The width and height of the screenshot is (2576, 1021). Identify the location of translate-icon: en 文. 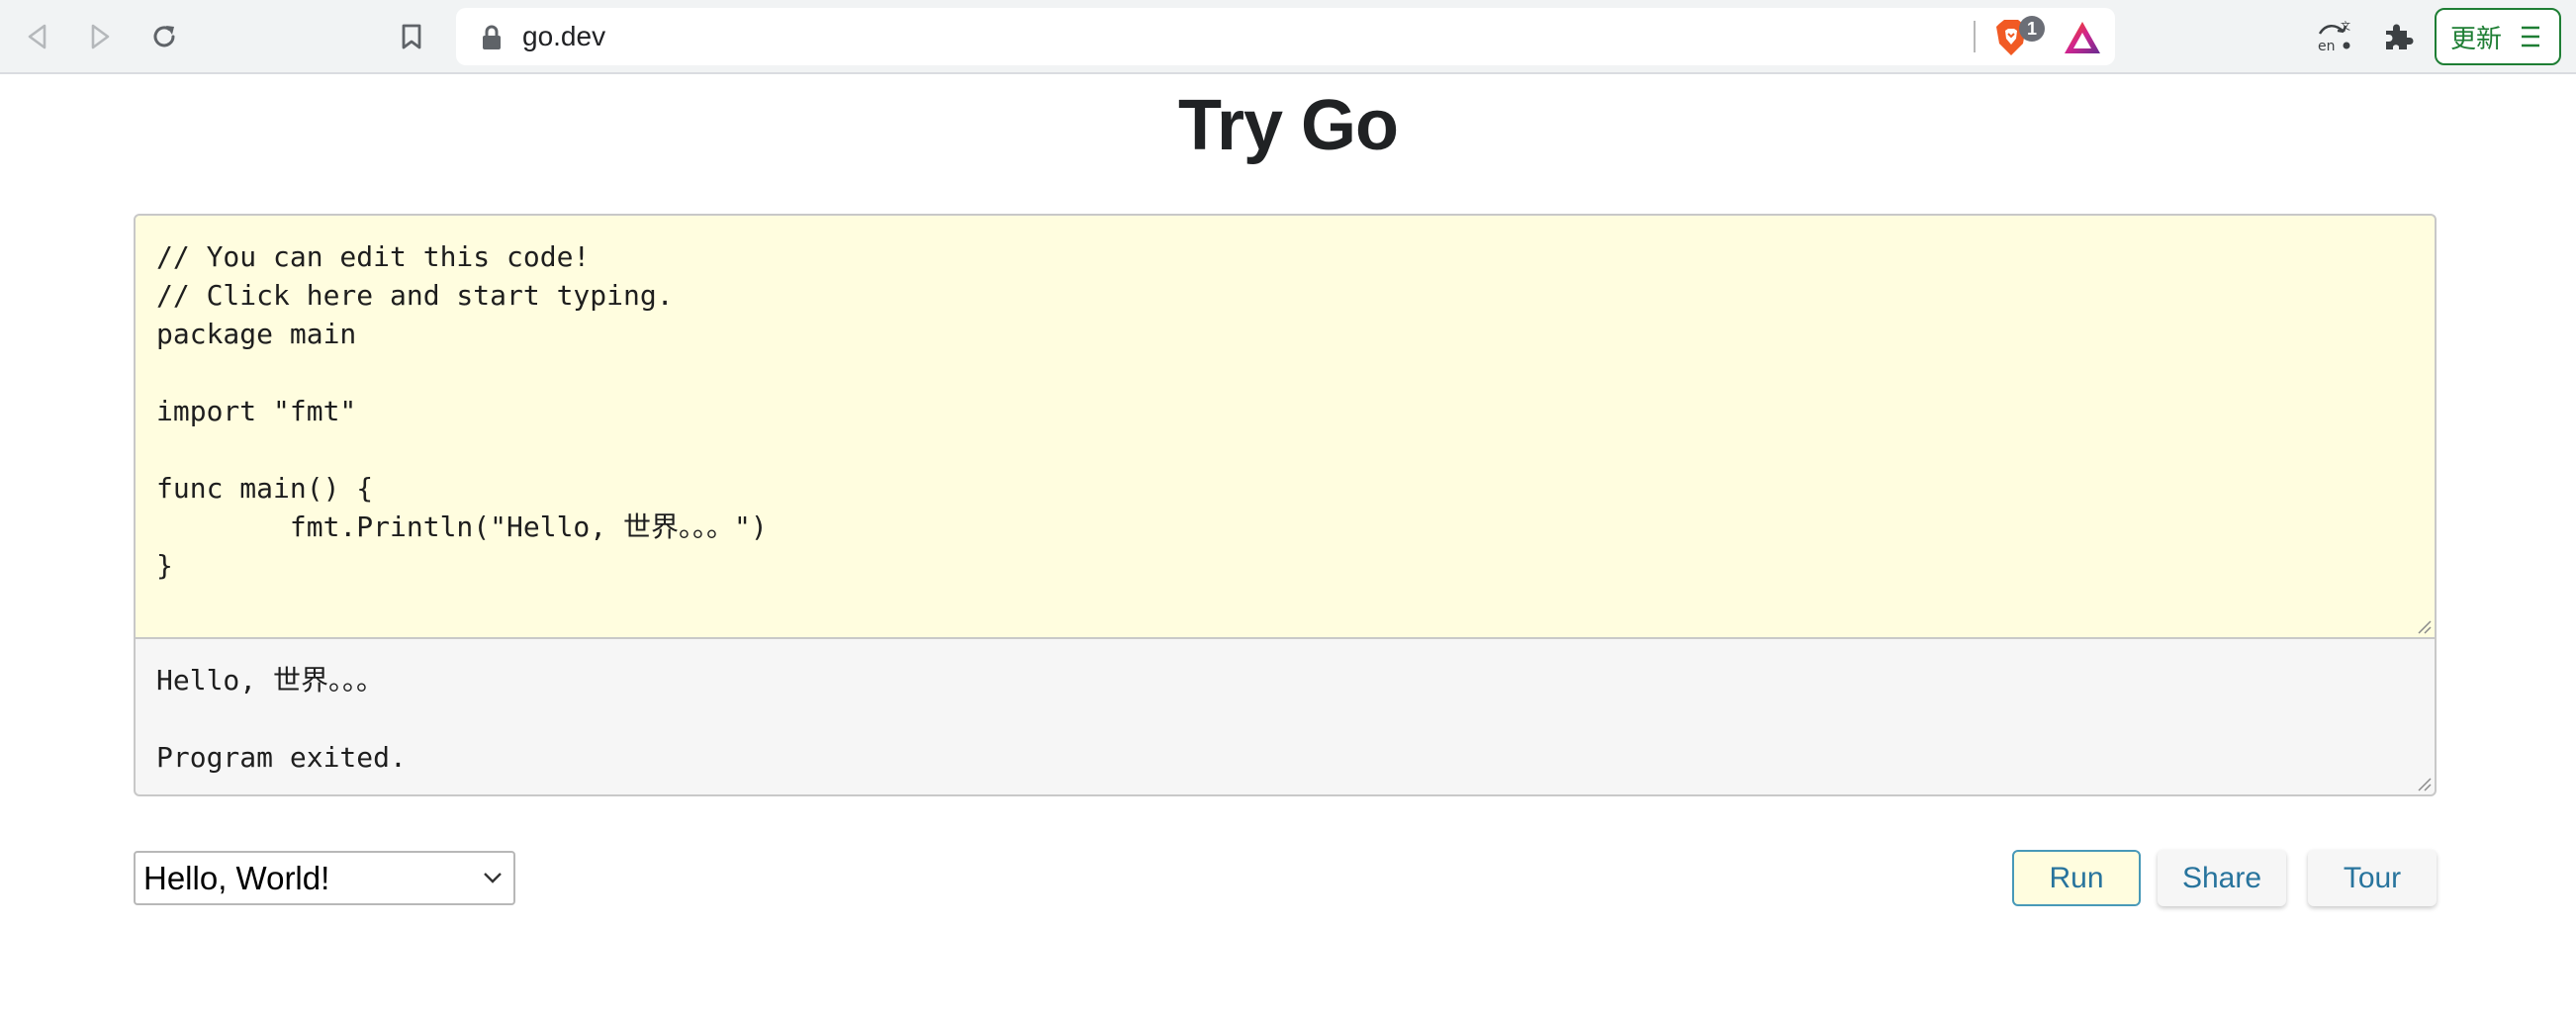
(2334, 37).